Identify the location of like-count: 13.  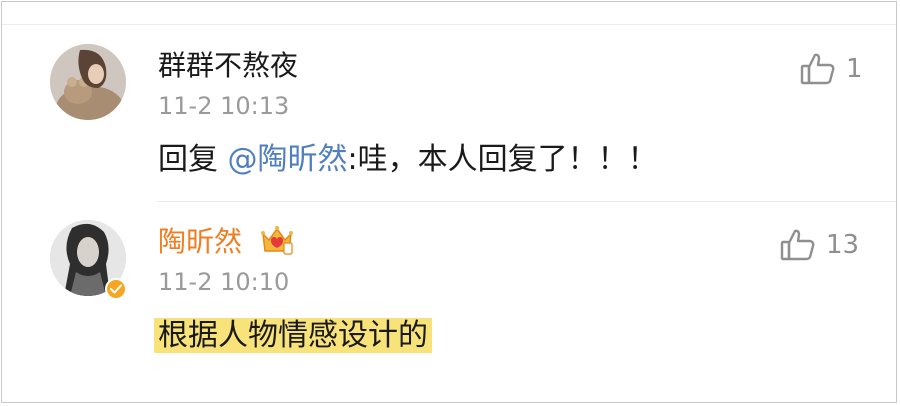
(843, 245).